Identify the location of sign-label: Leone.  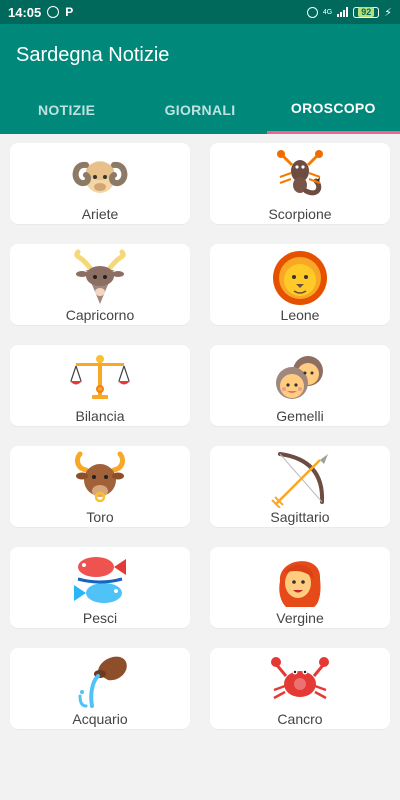
(300, 315).